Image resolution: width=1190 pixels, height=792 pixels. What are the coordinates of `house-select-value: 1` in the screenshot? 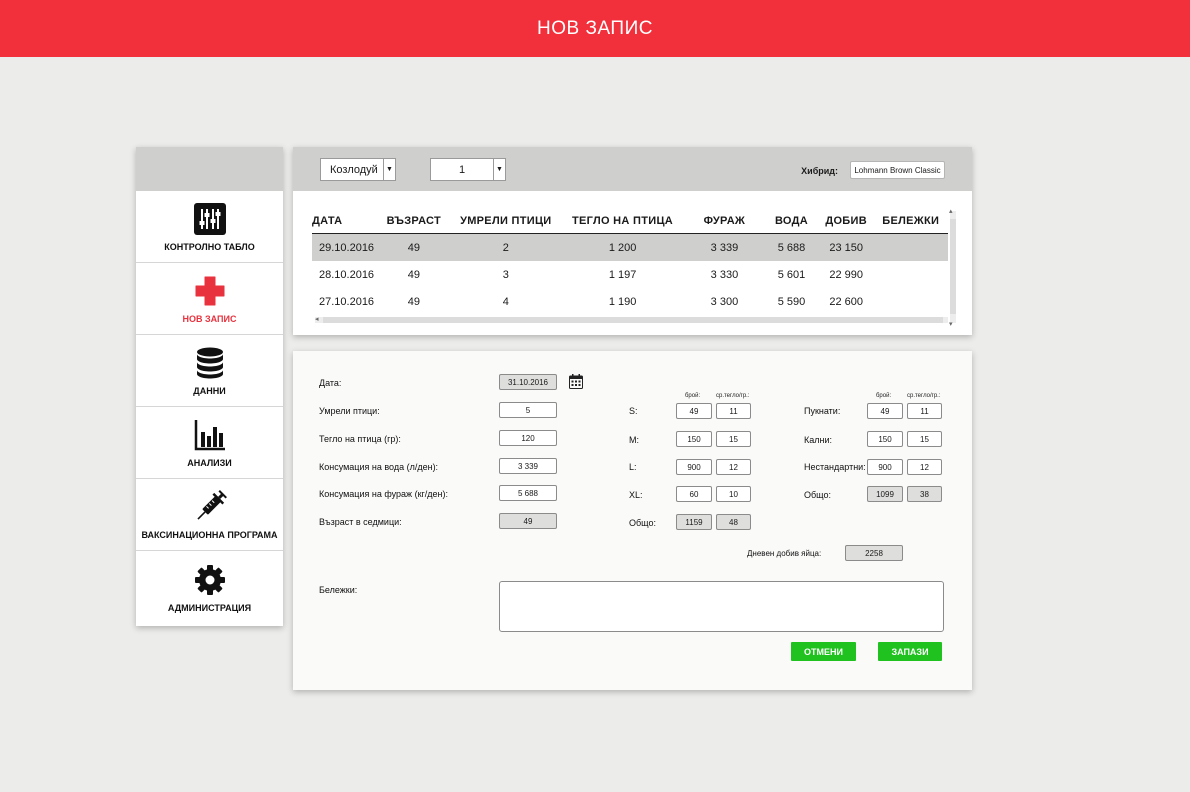 It's located at (462, 169).